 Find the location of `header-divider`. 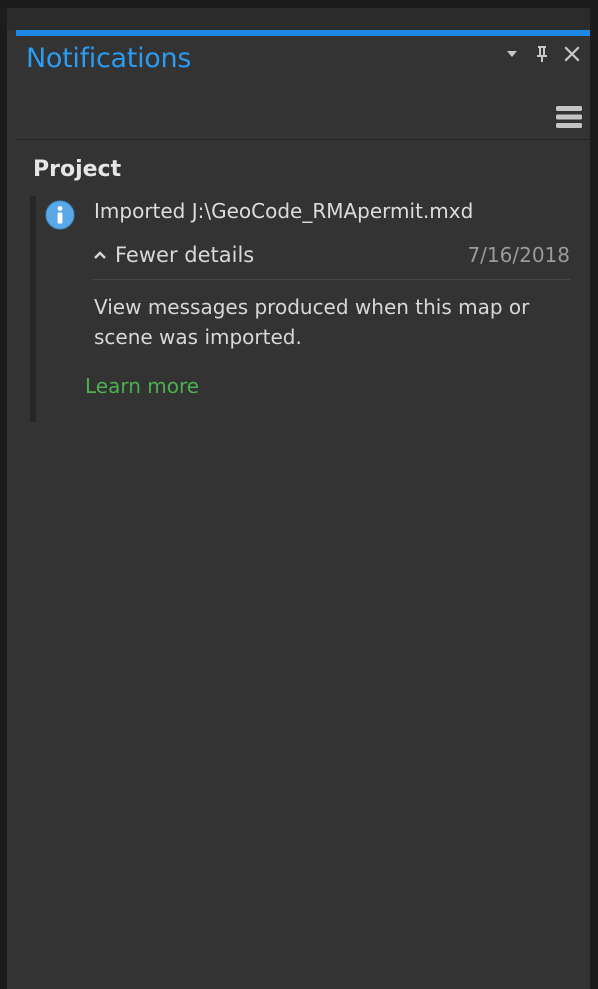

header-divider is located at coordinates (303, 139).